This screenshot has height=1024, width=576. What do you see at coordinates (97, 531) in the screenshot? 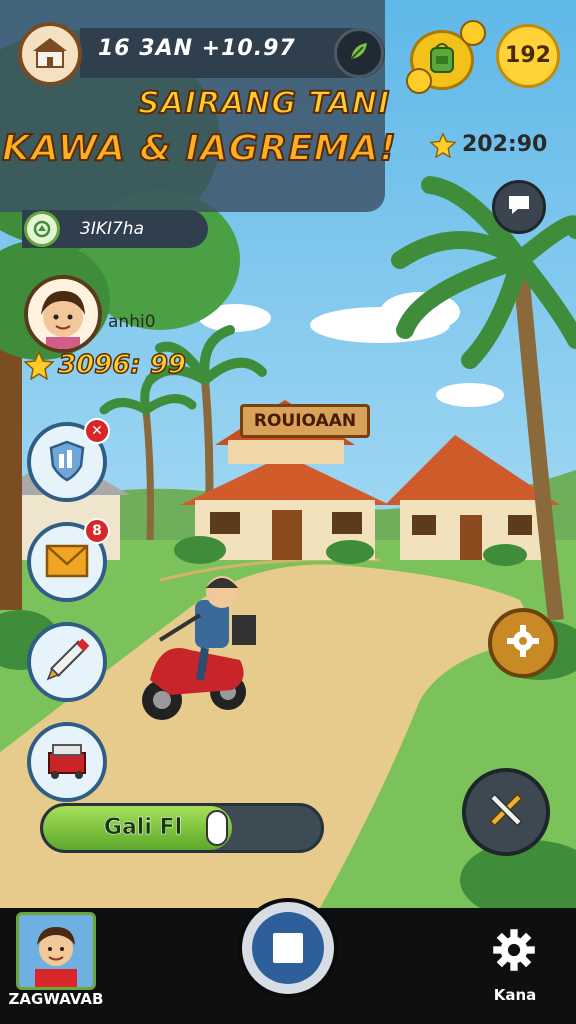
I see `mail-notification-badge: 8` at bounding box center [97, 531].